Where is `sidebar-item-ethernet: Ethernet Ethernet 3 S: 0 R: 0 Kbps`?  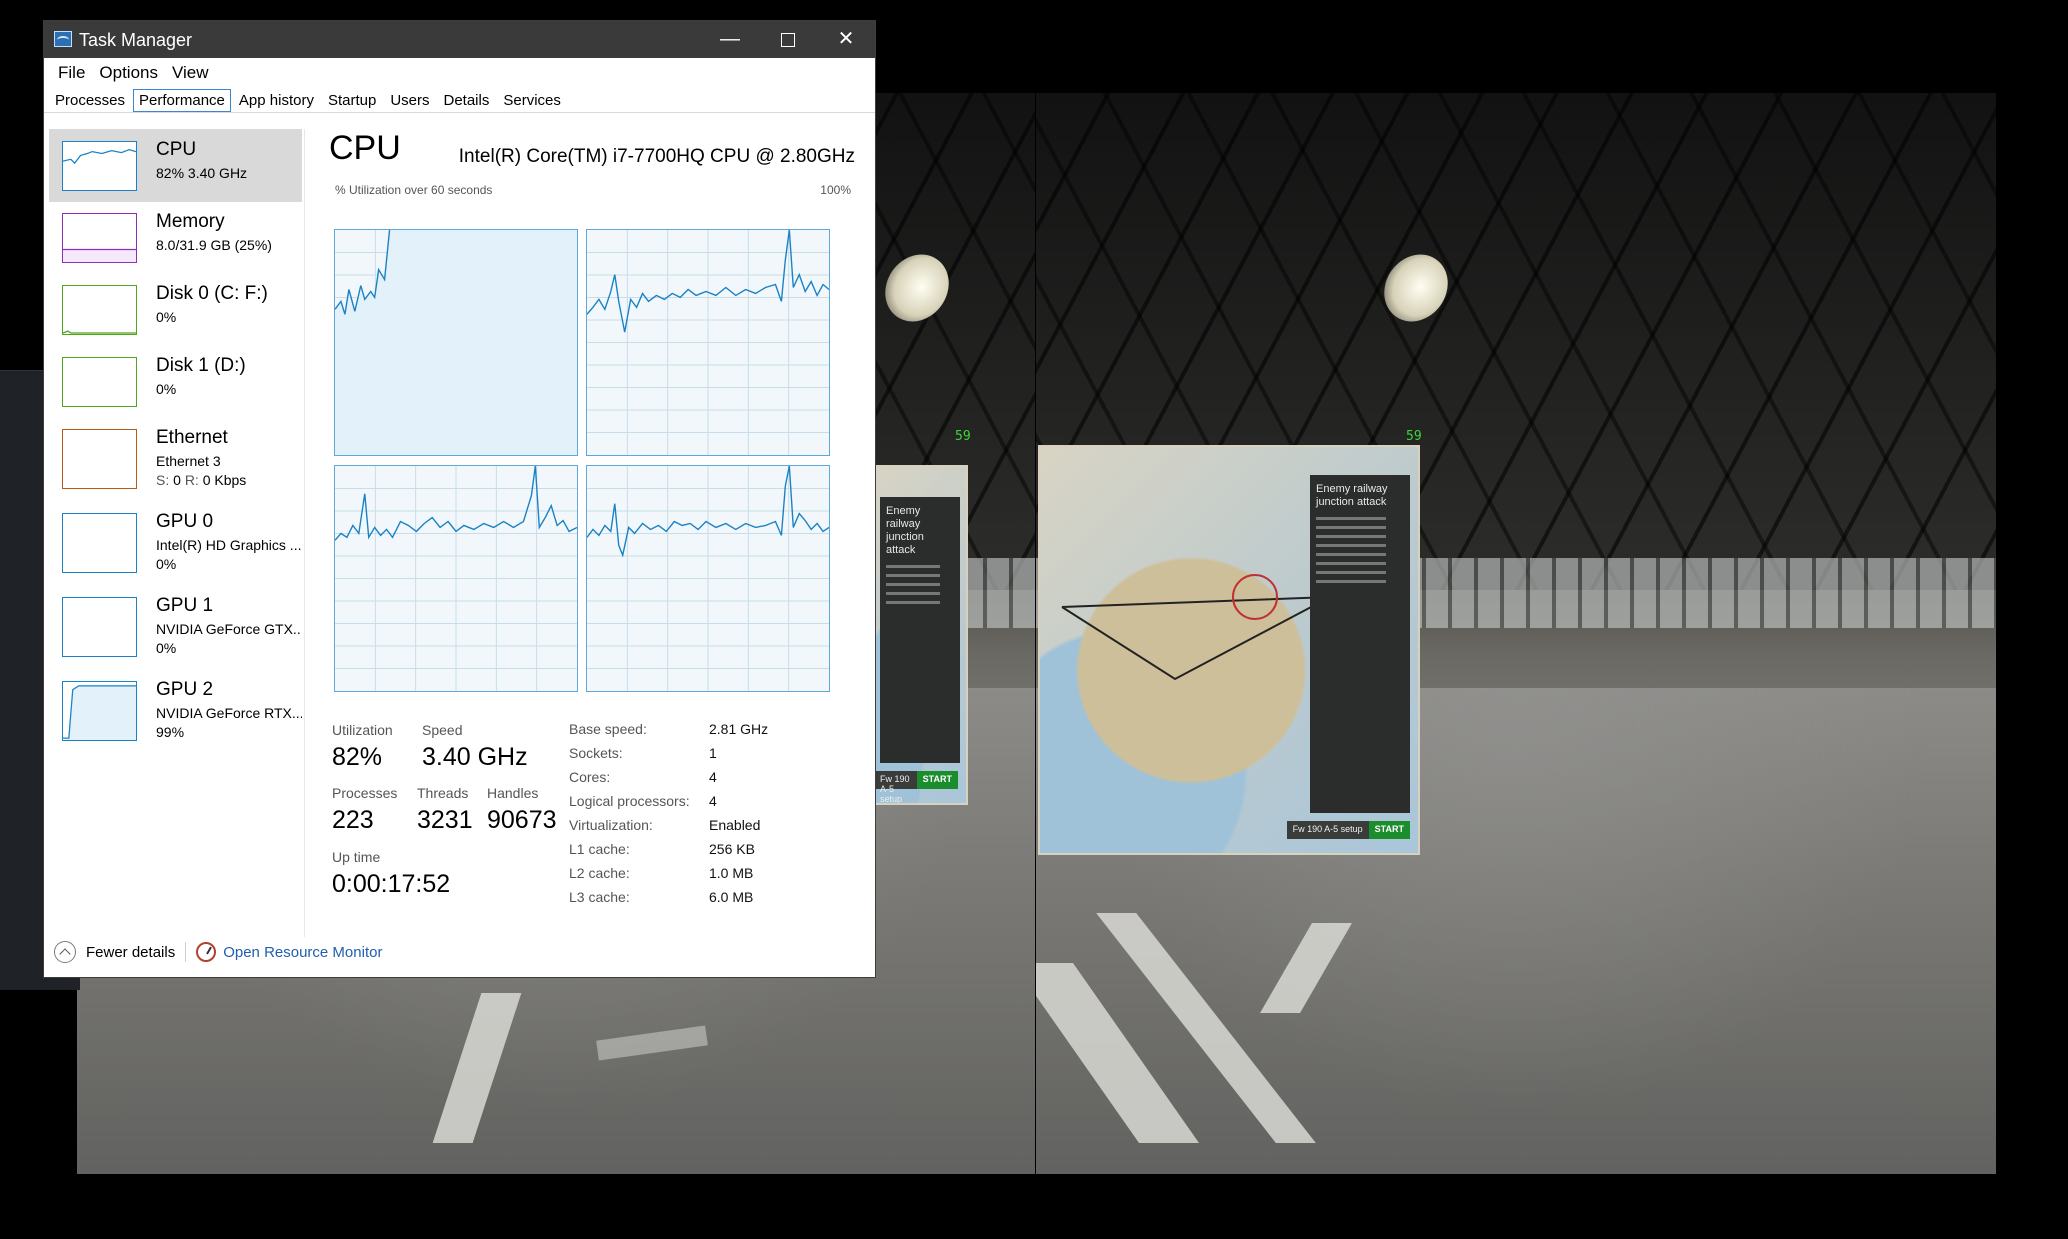 sidebar-item-ethernet: Ethernet Ethernet 3 S: 0 R: 0 Kbps is located at coordinates (175, 459).